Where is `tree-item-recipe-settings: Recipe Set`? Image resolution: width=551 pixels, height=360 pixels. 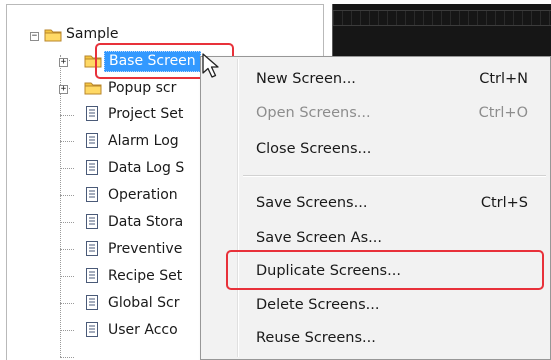 tree-item-recipe-settings: Recipe Set is located at coordinates (145, 276).